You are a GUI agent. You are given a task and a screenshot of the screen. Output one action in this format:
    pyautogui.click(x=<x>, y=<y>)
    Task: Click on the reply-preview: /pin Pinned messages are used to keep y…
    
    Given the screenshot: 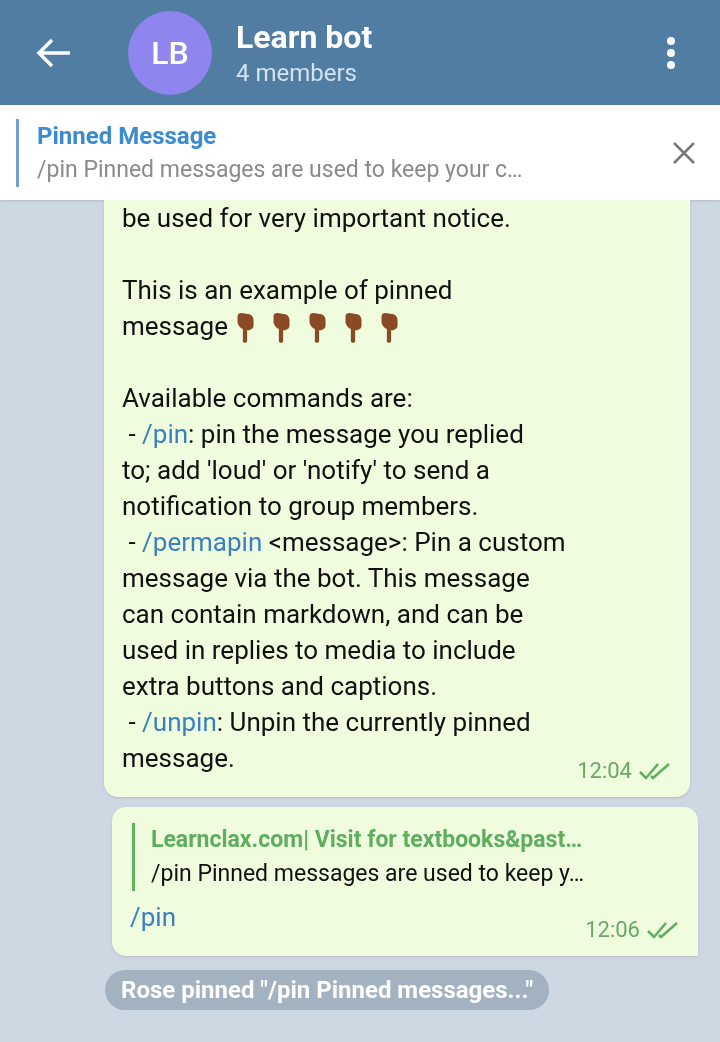 What is the action you would take?
    pyautogui.click(x=368, y=874)
    